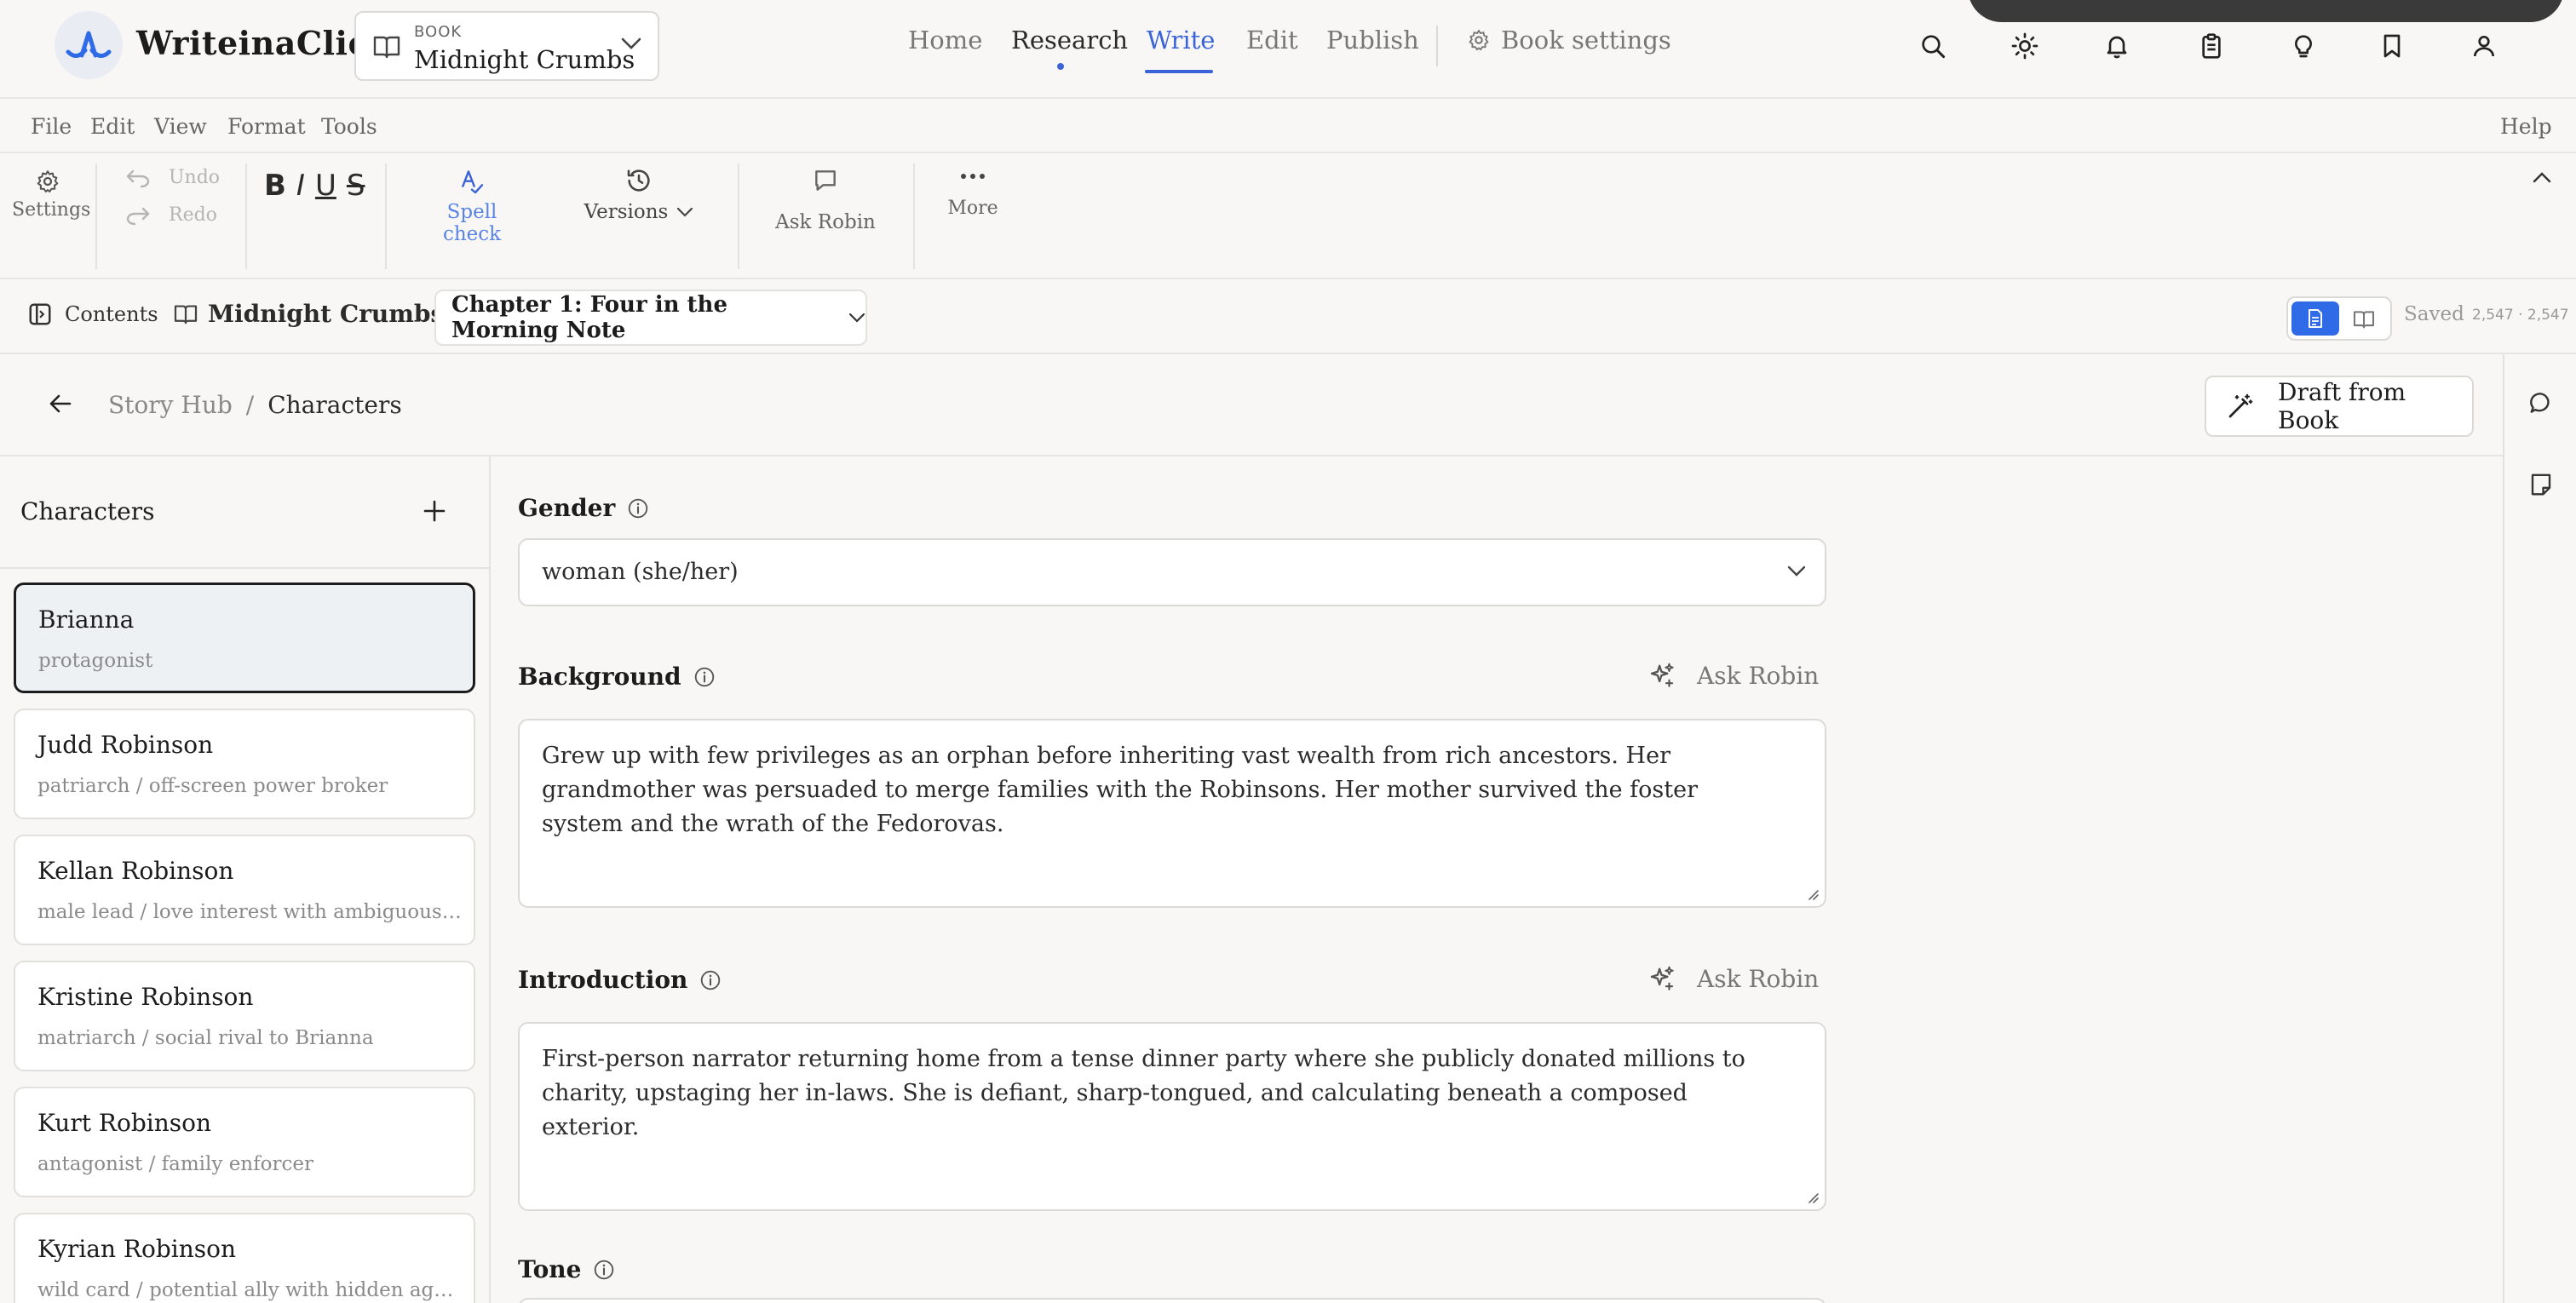  Describe the element at coordinates (2211, 46) in the screenshot. I see `clipboard-icon` at that location.